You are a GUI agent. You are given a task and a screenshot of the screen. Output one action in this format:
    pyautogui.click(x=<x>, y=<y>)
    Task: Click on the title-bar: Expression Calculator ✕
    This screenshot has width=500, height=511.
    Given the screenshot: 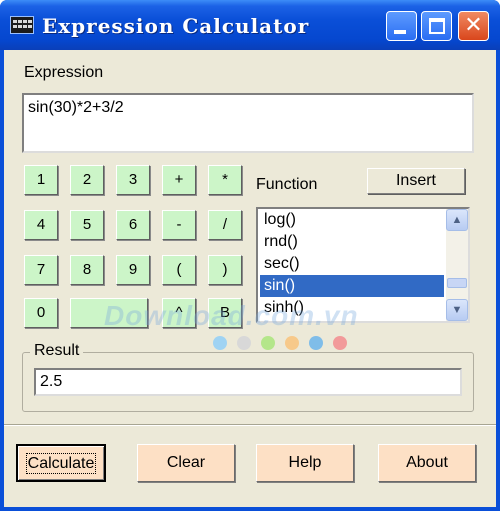 What is the action you would take?
    pyautogui.click(x=250, y=25)
    